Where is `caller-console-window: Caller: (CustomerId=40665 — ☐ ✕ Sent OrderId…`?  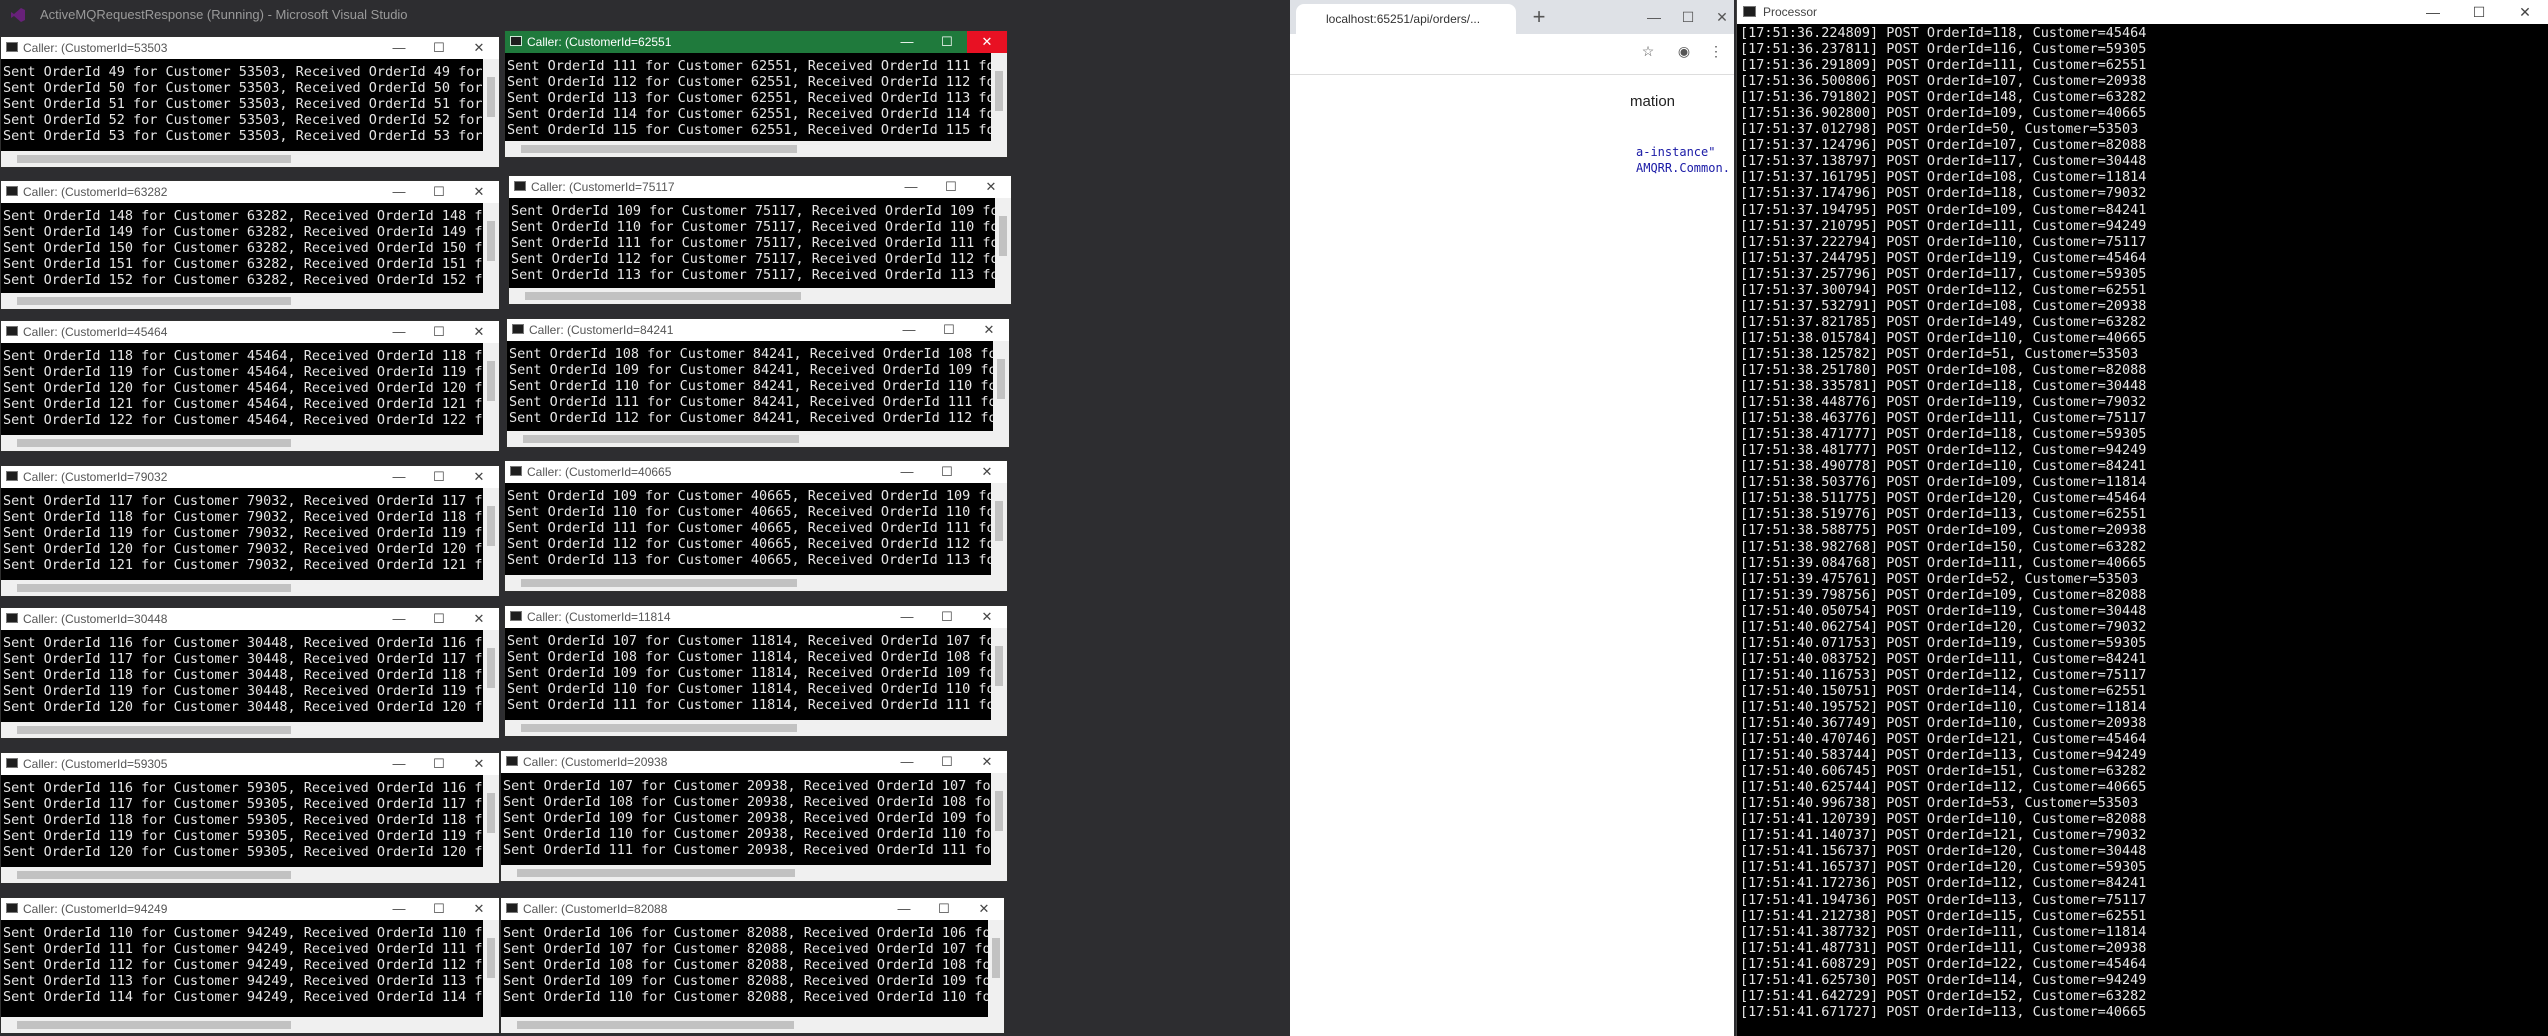 caller-console-window: Caller: (CustomerId=40665 — ☐ ✕ Sent OrderId… is located at coordinates (756, 526).